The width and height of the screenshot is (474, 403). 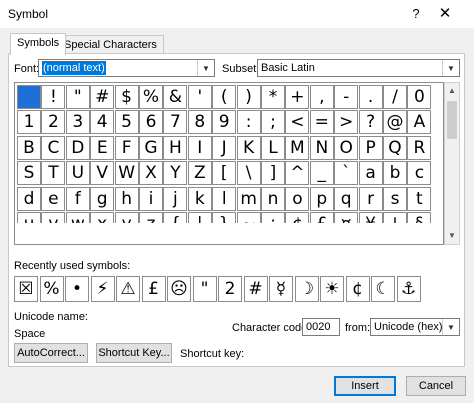 I want to click on font-select: (normal text) ▼, so click(x=126, y=68).